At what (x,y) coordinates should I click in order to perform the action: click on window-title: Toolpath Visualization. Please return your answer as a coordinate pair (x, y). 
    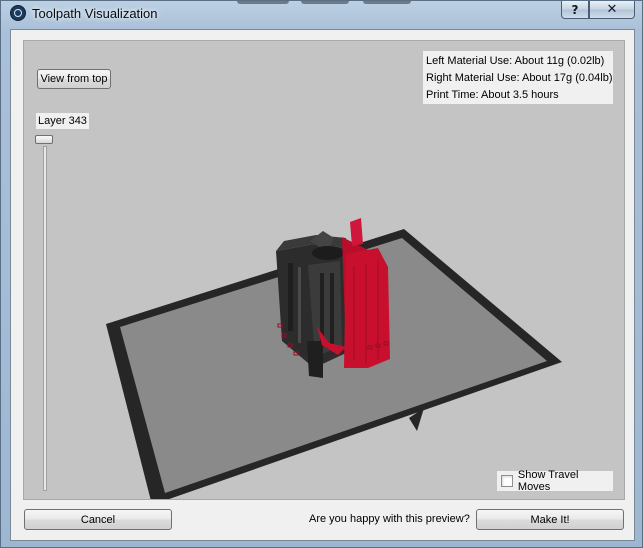
    Looking at the image, I should click on (95, 13).